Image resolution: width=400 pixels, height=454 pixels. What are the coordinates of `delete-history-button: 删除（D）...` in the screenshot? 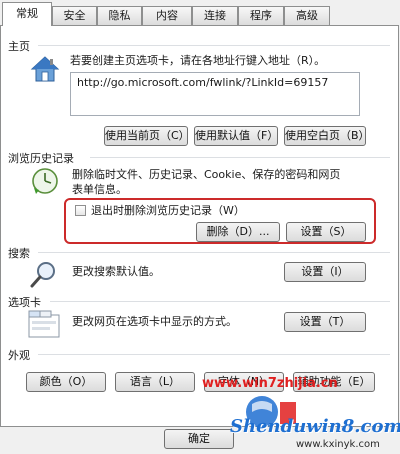 It's located at (238, 232).